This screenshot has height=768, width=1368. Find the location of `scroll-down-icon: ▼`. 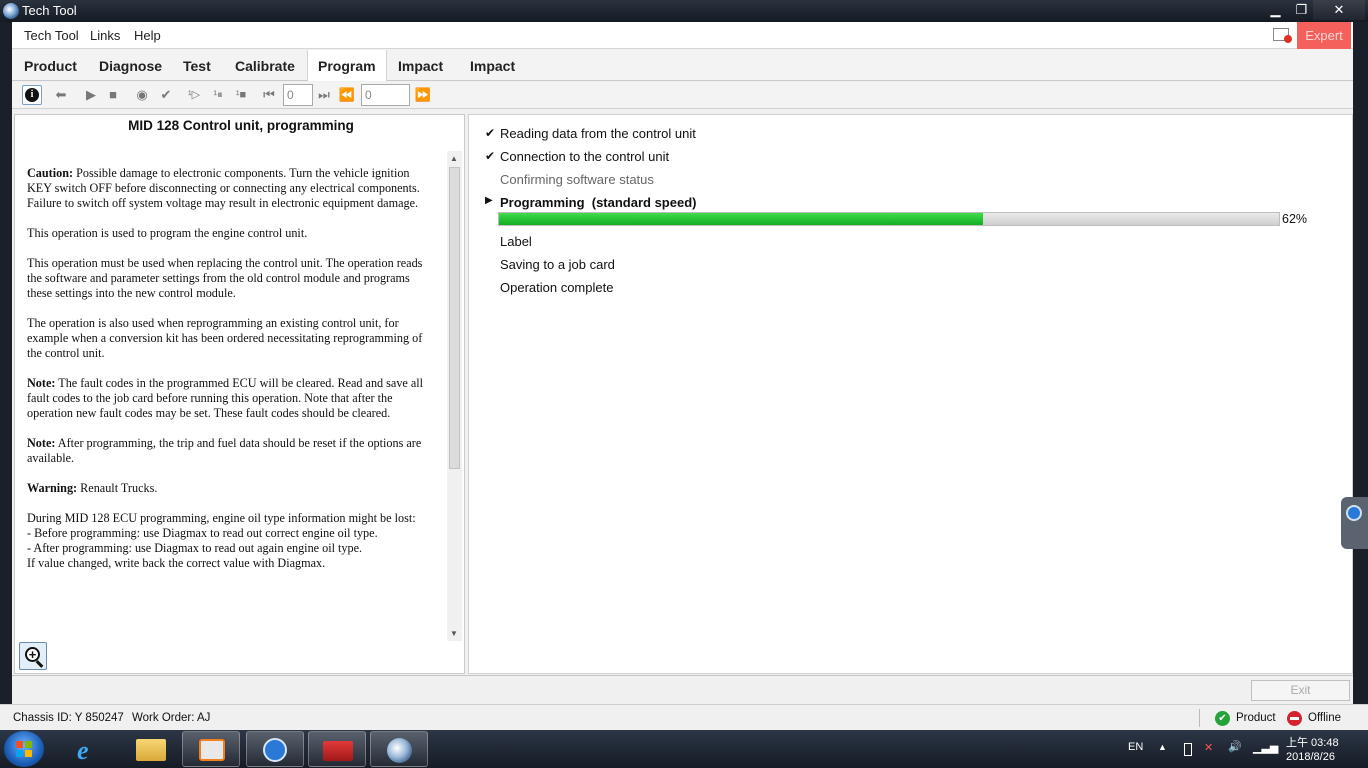

scroll-down-icon: ▼ is located at coordinates (454, 633).